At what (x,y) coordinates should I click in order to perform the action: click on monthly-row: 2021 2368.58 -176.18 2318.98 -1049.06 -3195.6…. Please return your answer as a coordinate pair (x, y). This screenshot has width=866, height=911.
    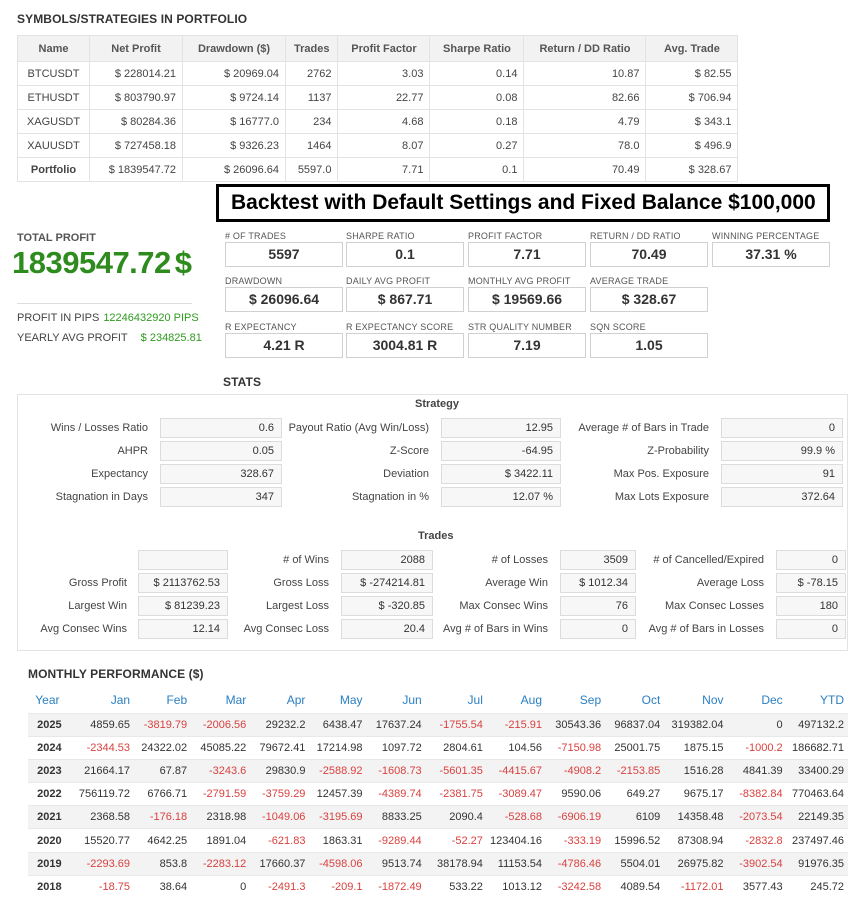
    Looking at the image, I should click on (438, 817).